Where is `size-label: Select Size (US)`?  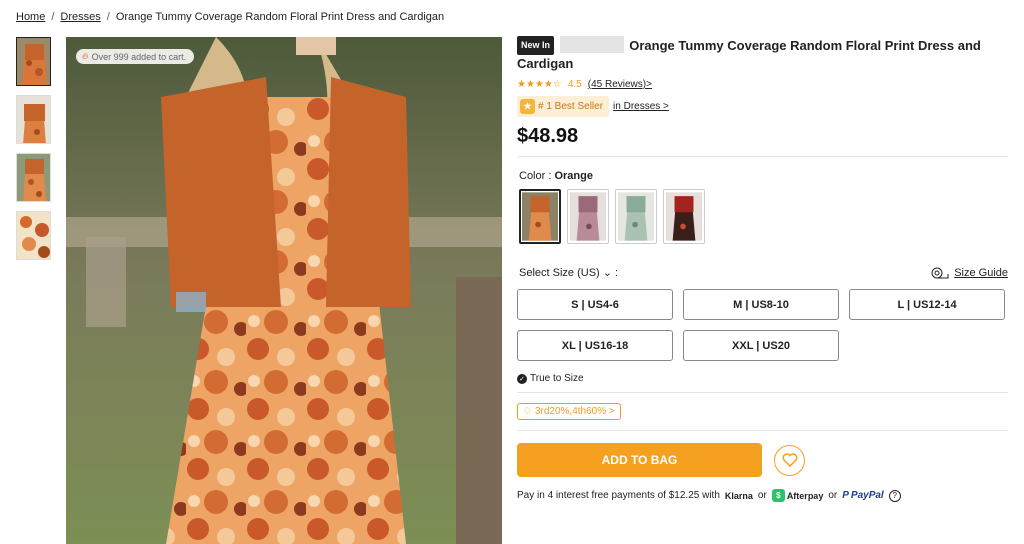
size-label: Select Size (US) is located at coordinates (559, 273).